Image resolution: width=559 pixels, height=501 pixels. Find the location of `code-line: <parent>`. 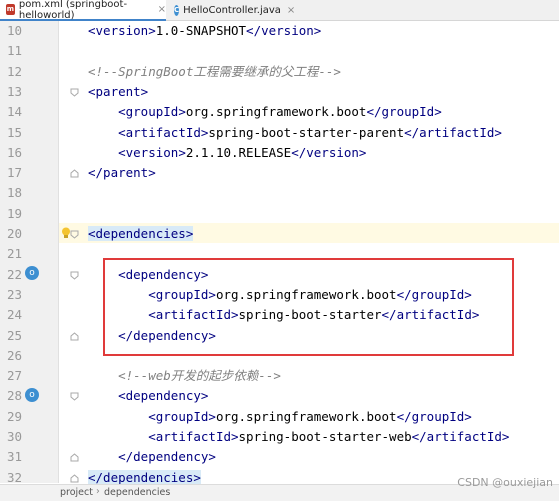

code-line: <parent> is located at coordinates (118, 92).